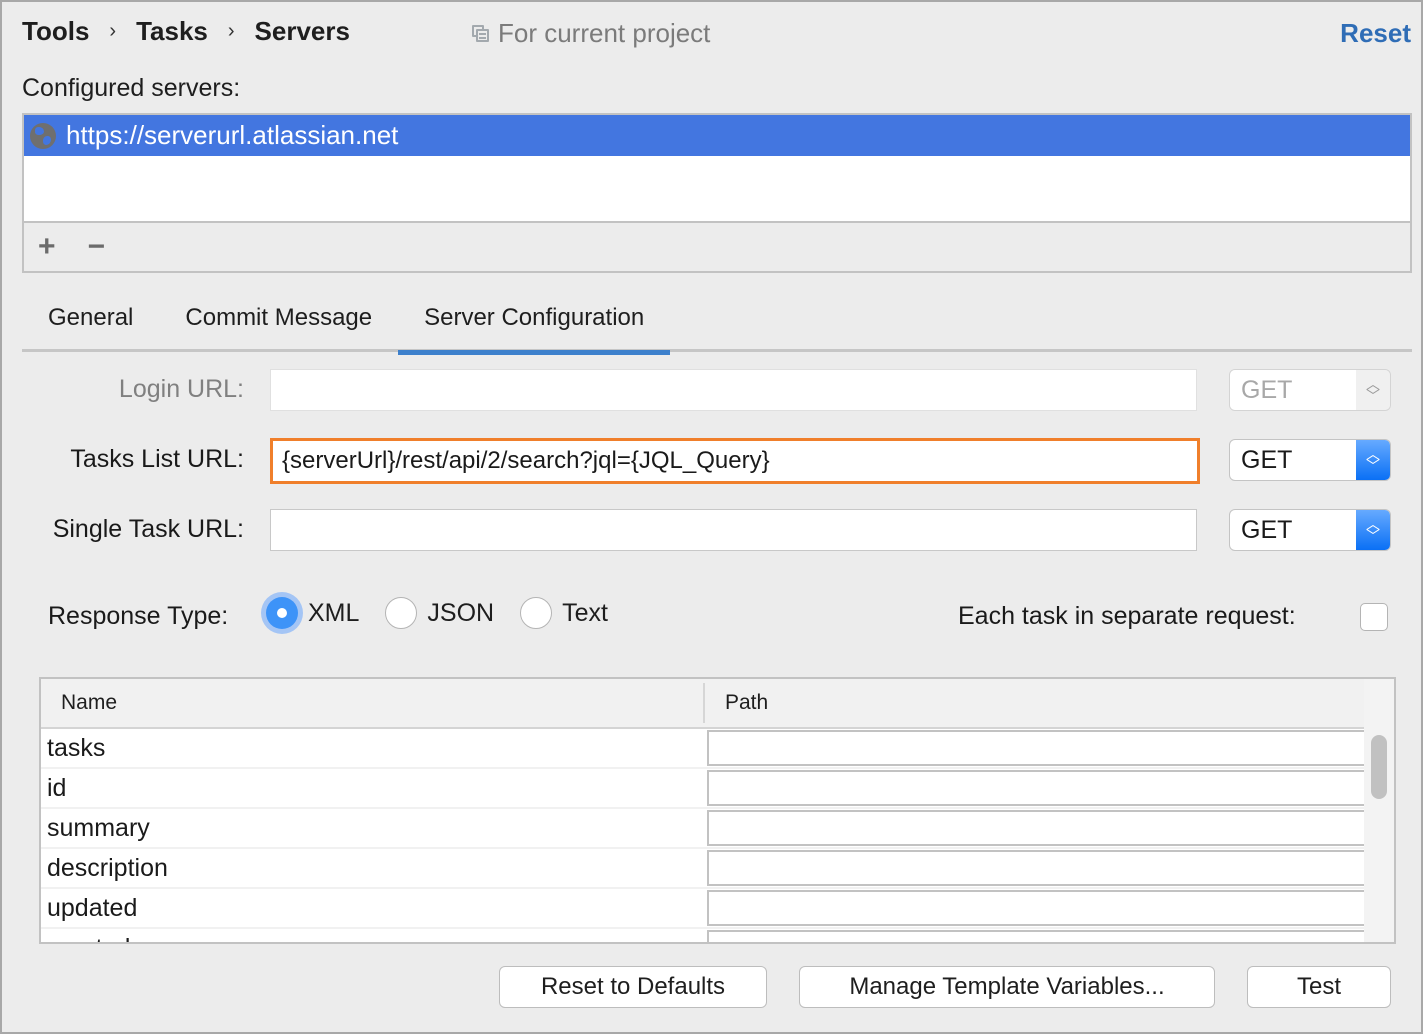  What do you see at coordinates (1267, 459) in the screenshot?
I see `tasks-list-method-value: GET` at bounding box center [1267, 459].